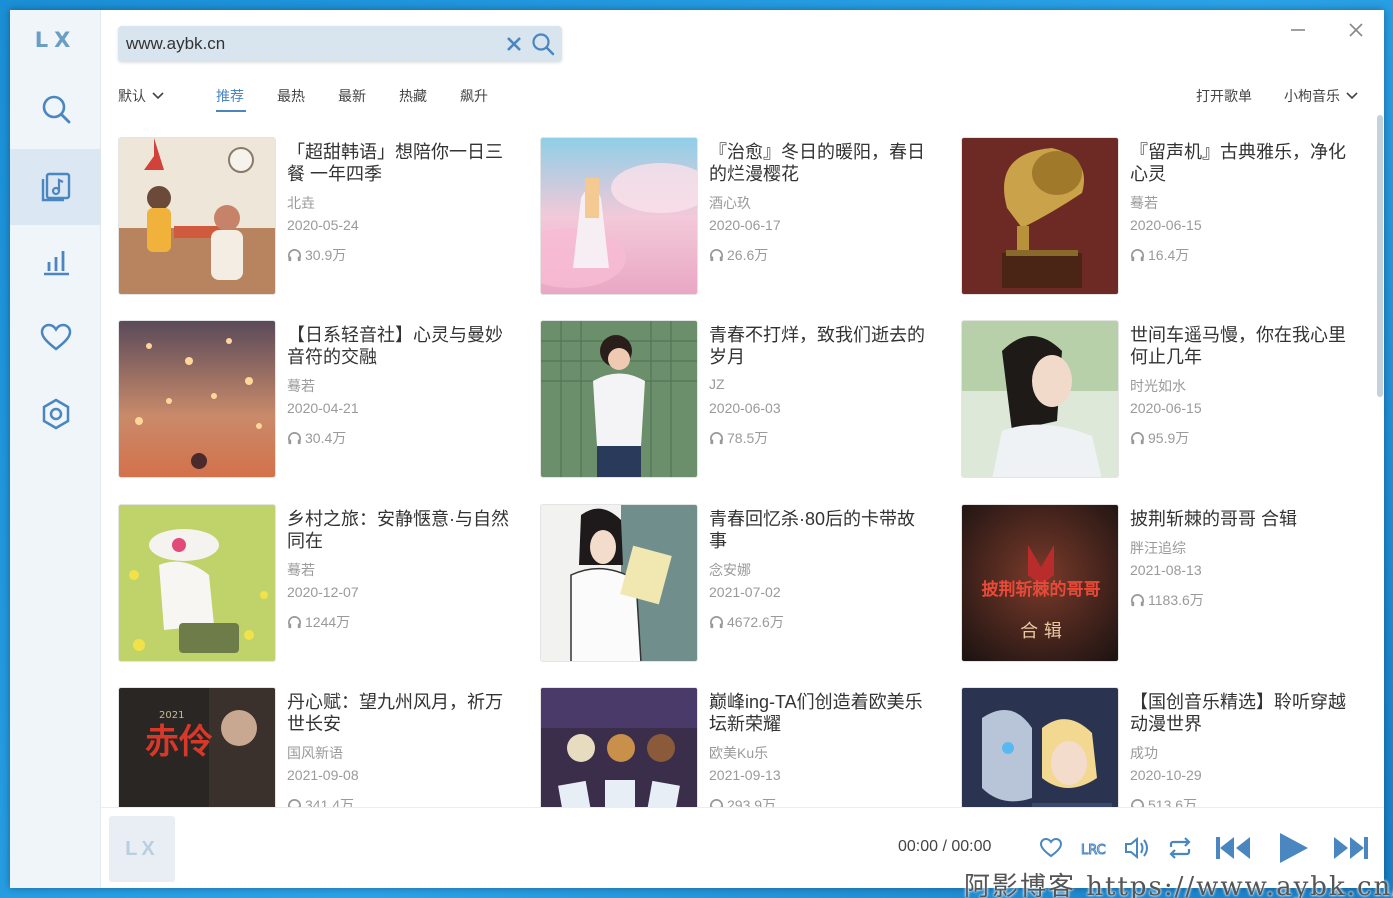  I want to click on play-count: 30.9万, so click(326, 255).